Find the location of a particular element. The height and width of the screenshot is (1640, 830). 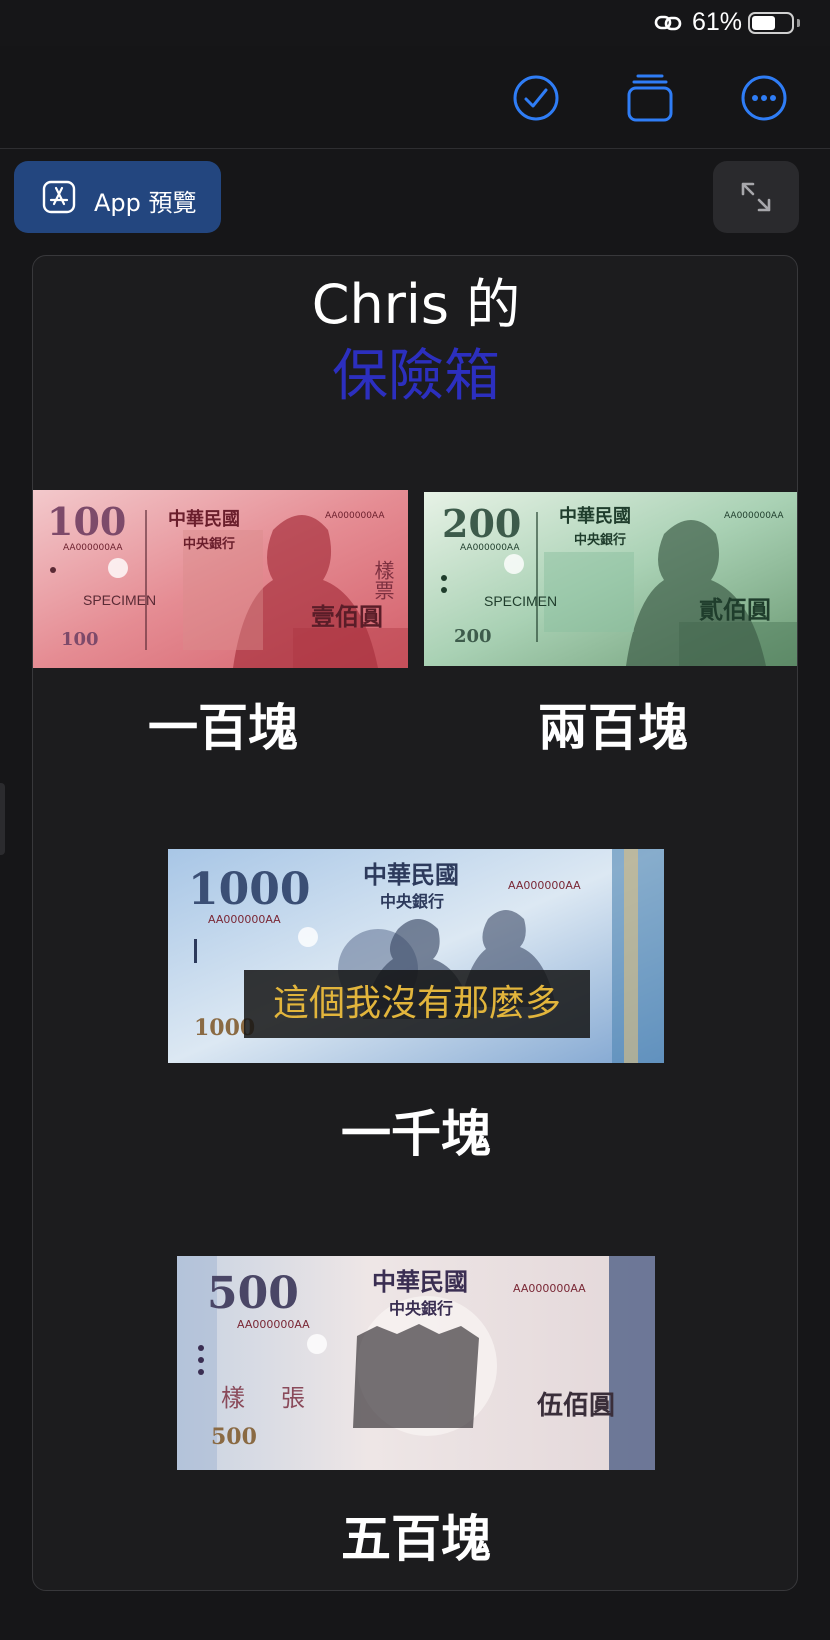

note-specimen: SPECIMEN is located at coordinates (520, 601).